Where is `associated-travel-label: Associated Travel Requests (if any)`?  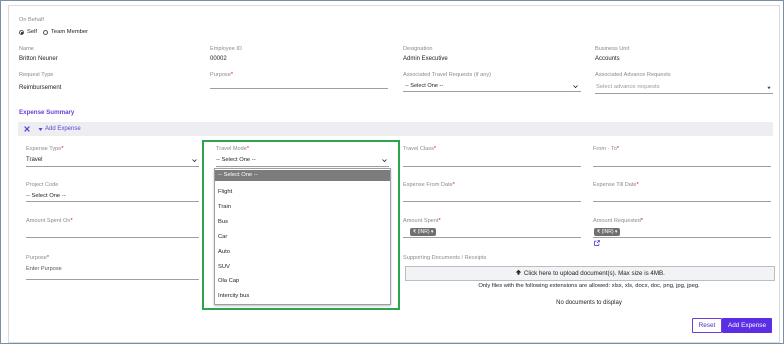
associated-travel-label: Associated Travel Requests (if any) is located at coordinates (447, 75).